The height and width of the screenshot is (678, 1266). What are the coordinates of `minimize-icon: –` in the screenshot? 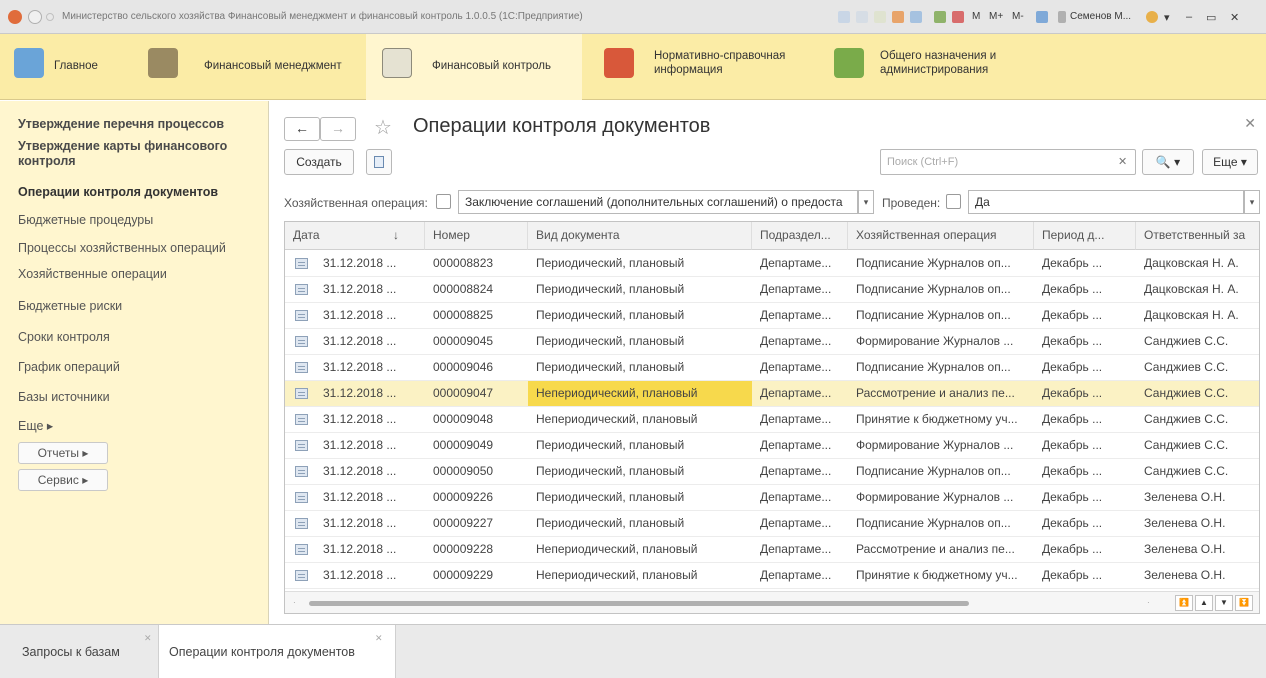 It's located at (1189, 17).